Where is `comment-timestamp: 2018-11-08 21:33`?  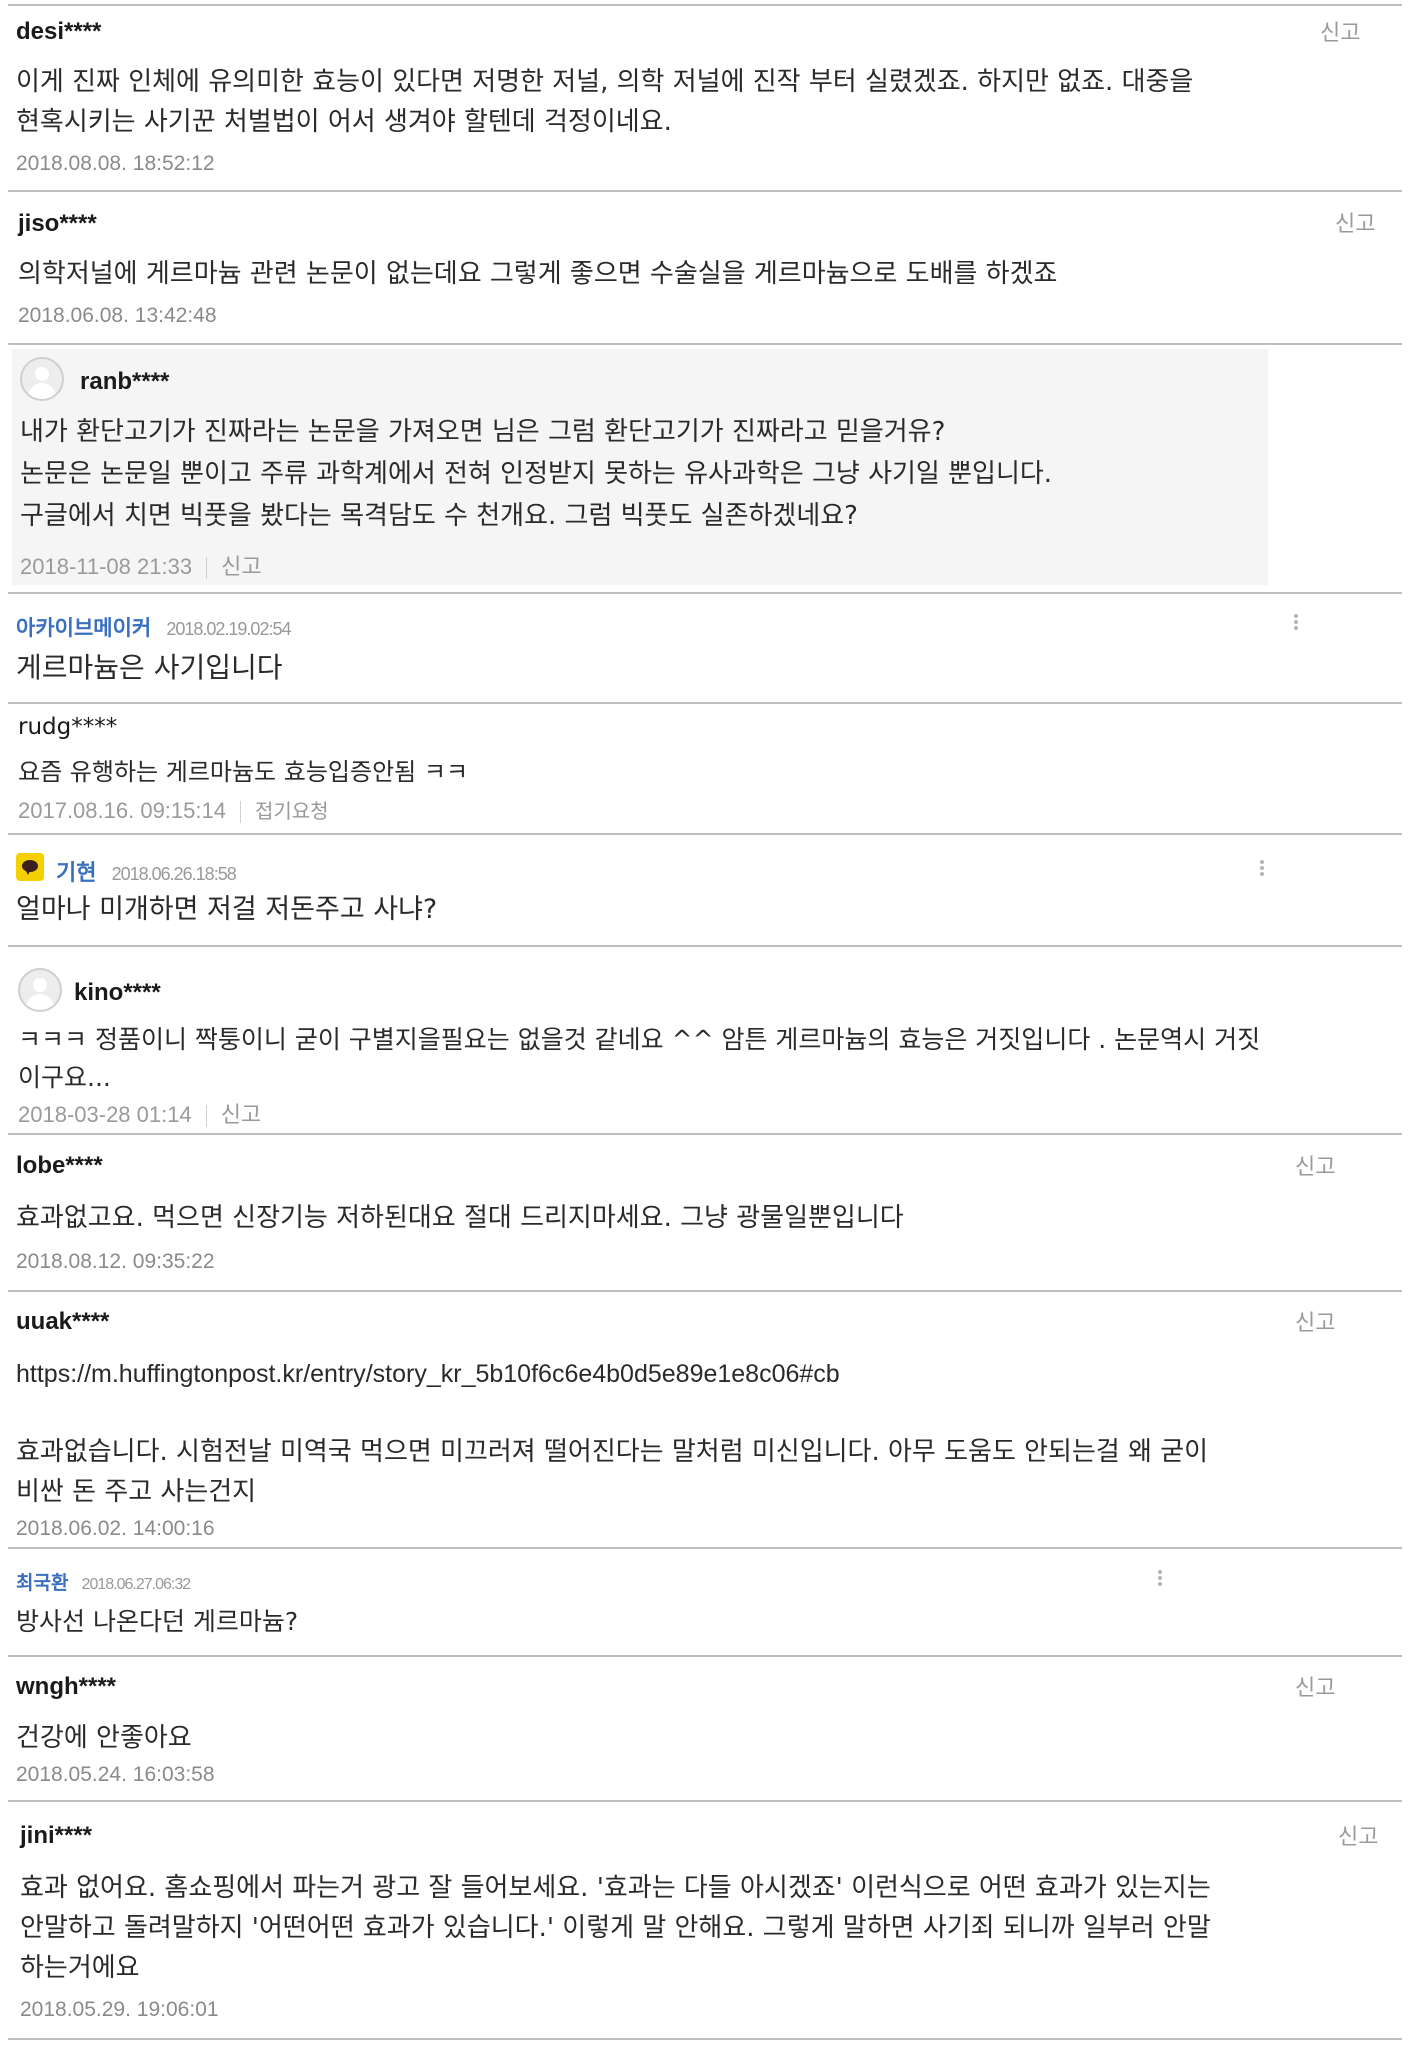 comment-timestamp: 2018-11-08 21:33 is located at coordinates (106, 566).